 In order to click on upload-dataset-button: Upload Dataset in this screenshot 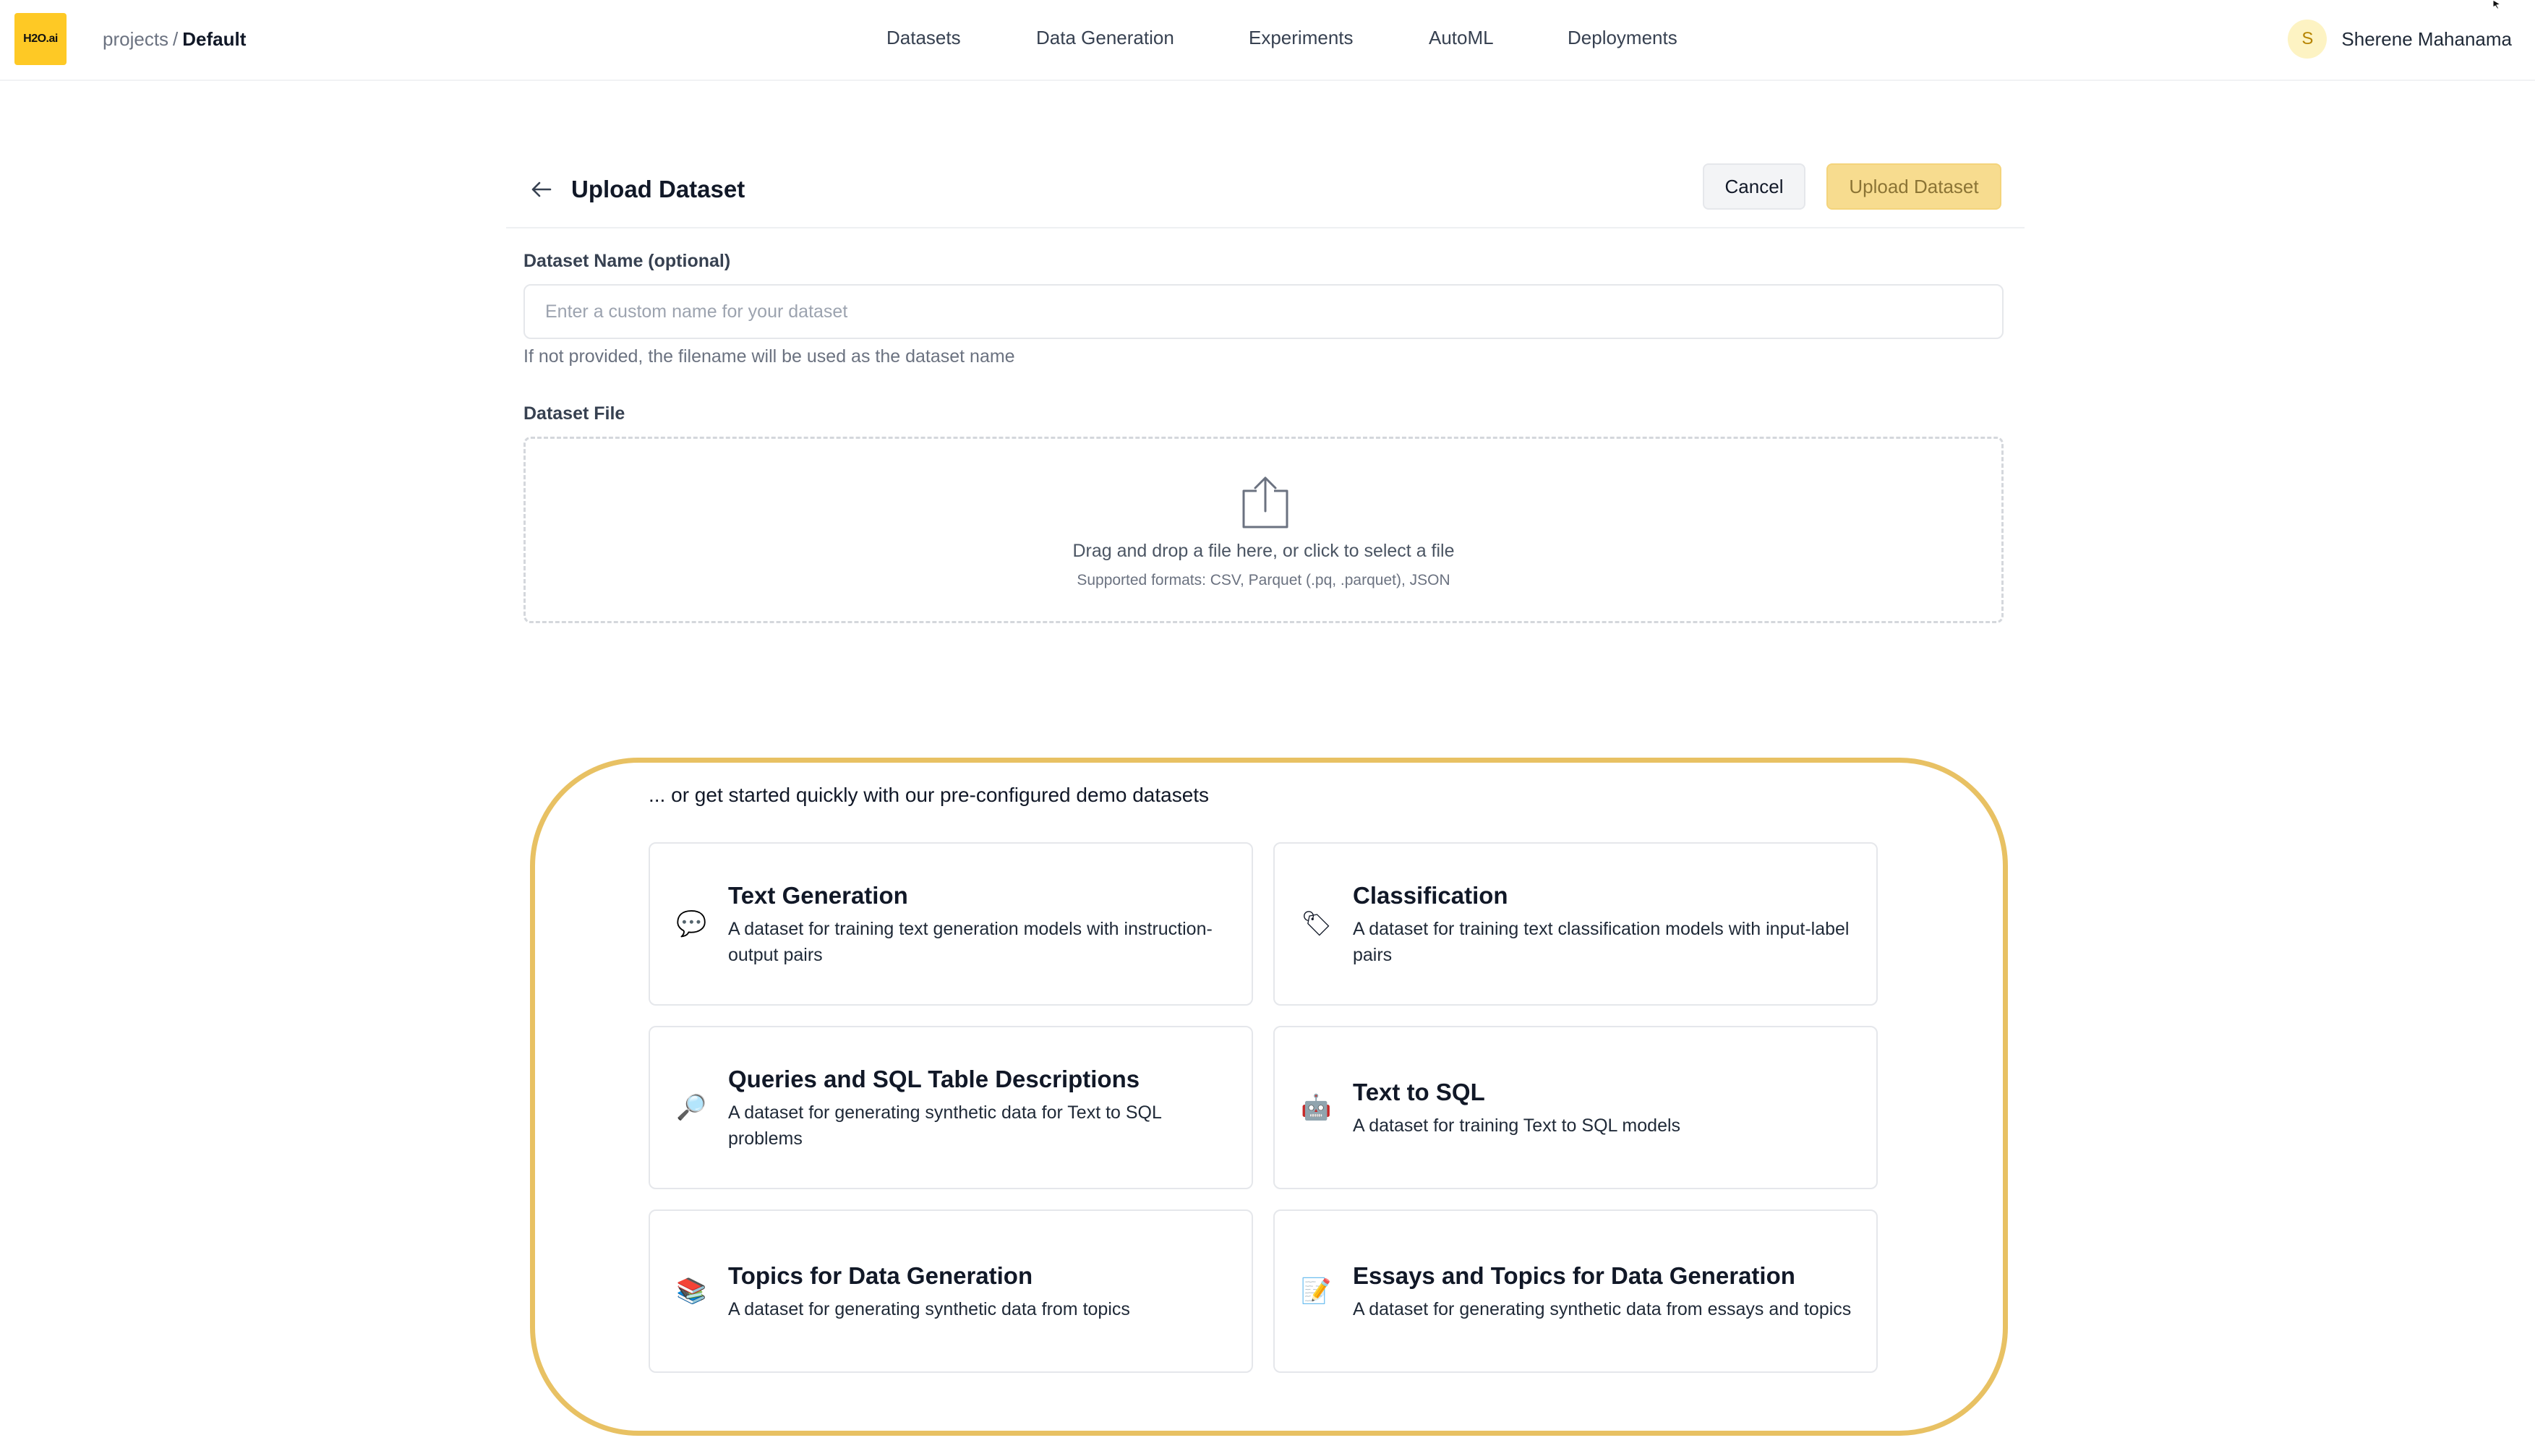, I will do `click(1914, 186)`.